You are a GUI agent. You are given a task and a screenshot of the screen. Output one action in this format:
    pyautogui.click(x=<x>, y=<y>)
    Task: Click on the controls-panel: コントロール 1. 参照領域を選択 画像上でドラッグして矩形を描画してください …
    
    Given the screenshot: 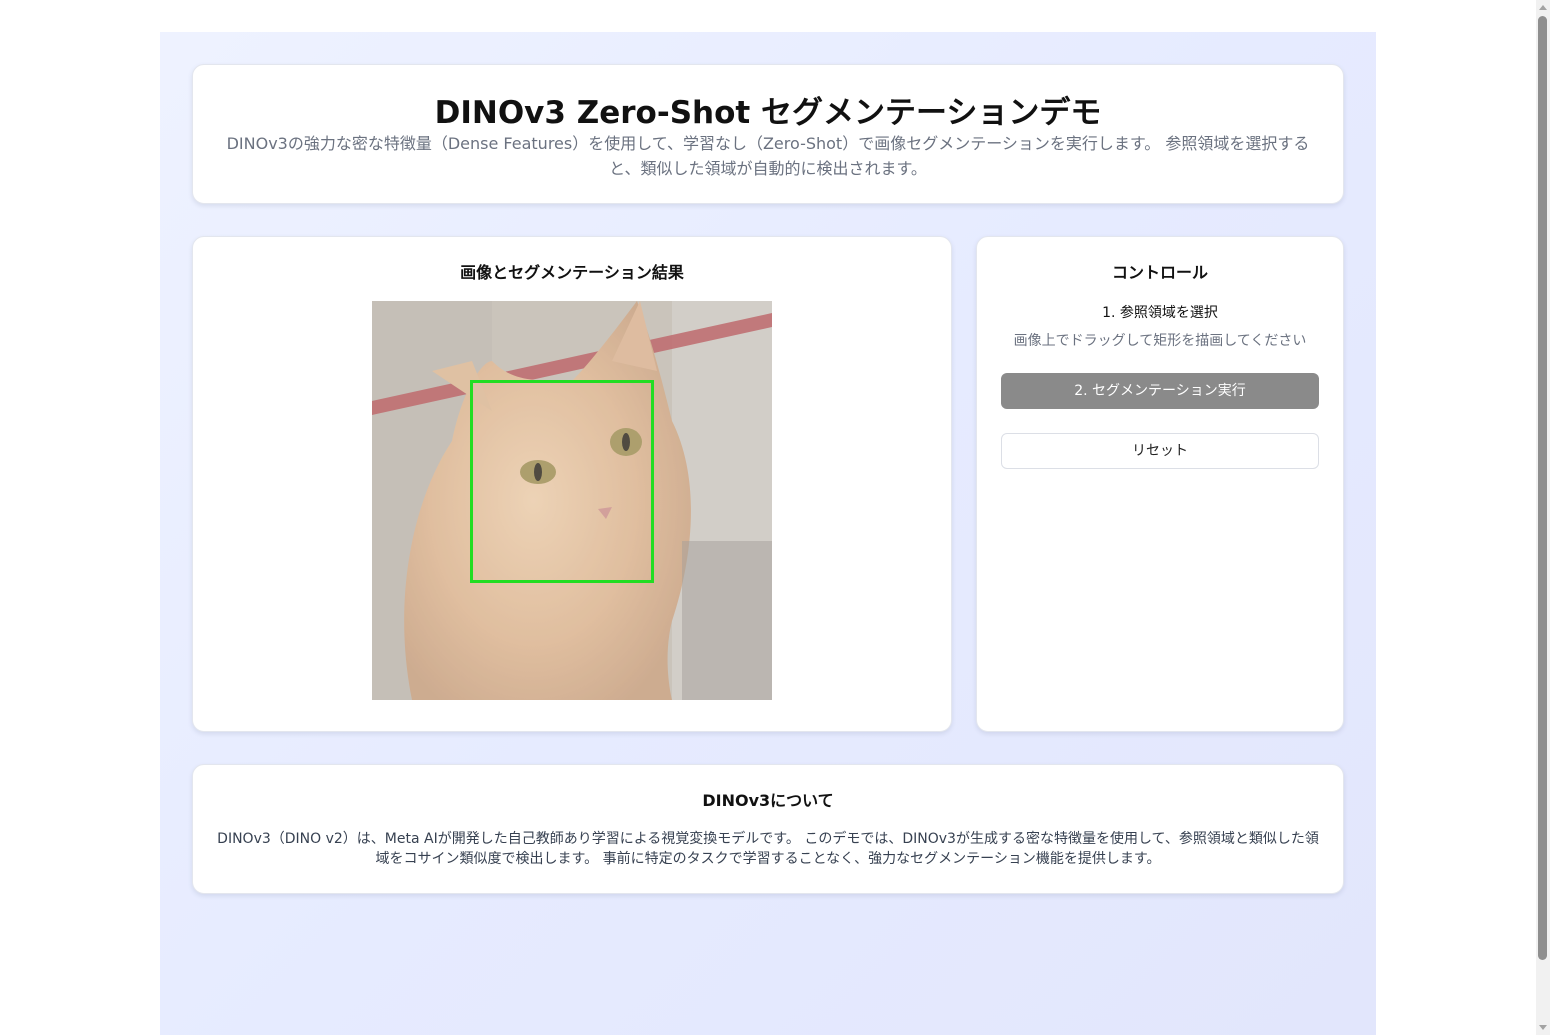 What is the action you would take?
    pyautogui.click(x=1160, y=484)
    